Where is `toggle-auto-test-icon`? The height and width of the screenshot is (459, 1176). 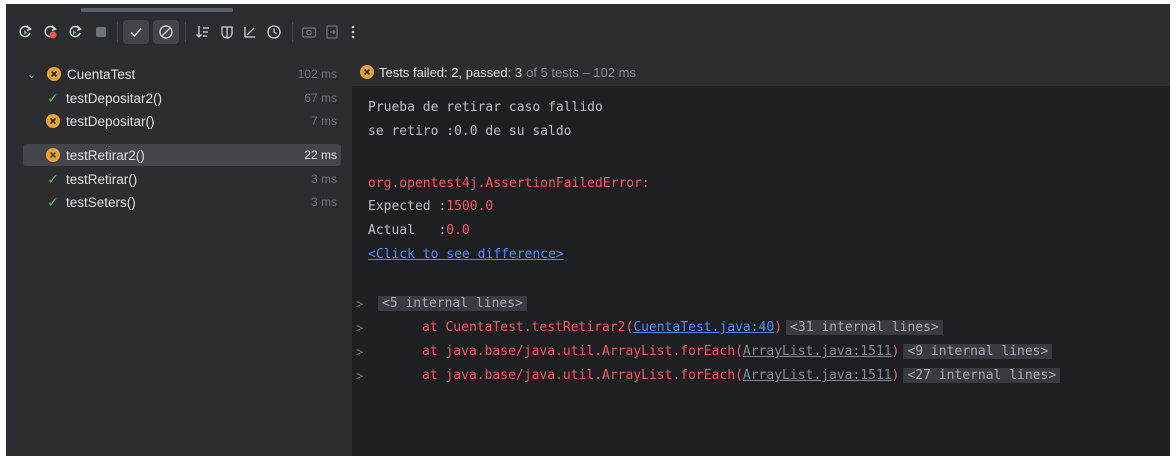 toggle-auto-test-icon is located at coordinates (75, 32).